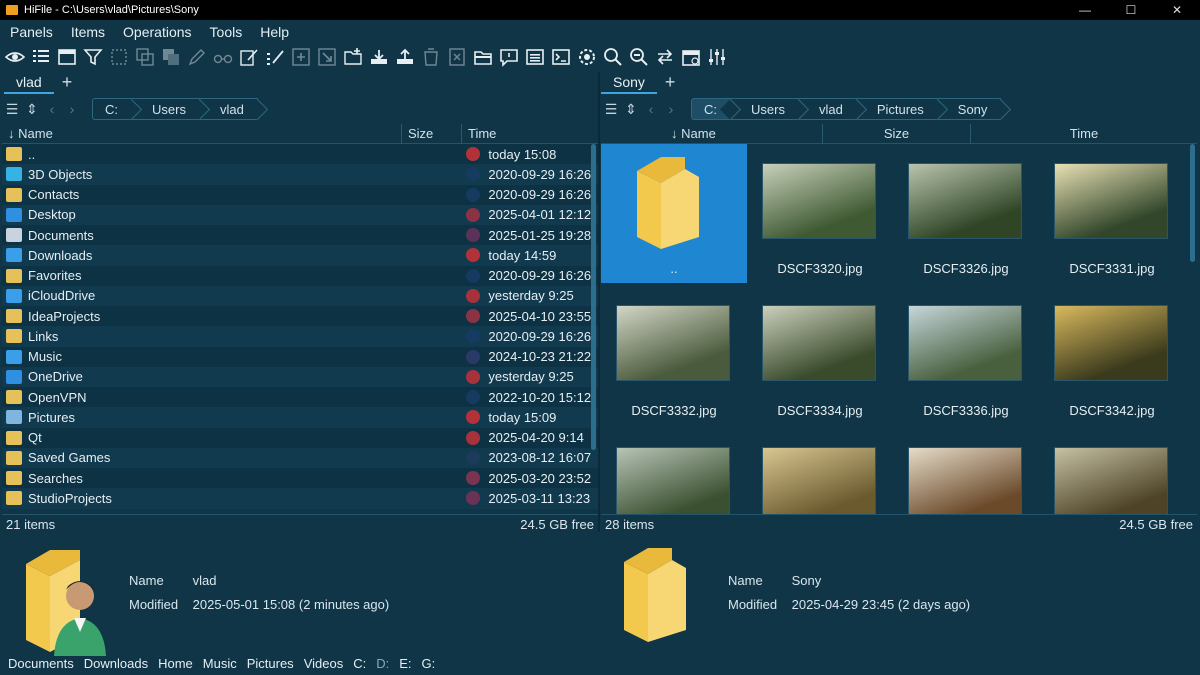  What do you see at coordinates (93, 57) in the screenshot?
I see `filter-icon` at bounding box center [93, 57].